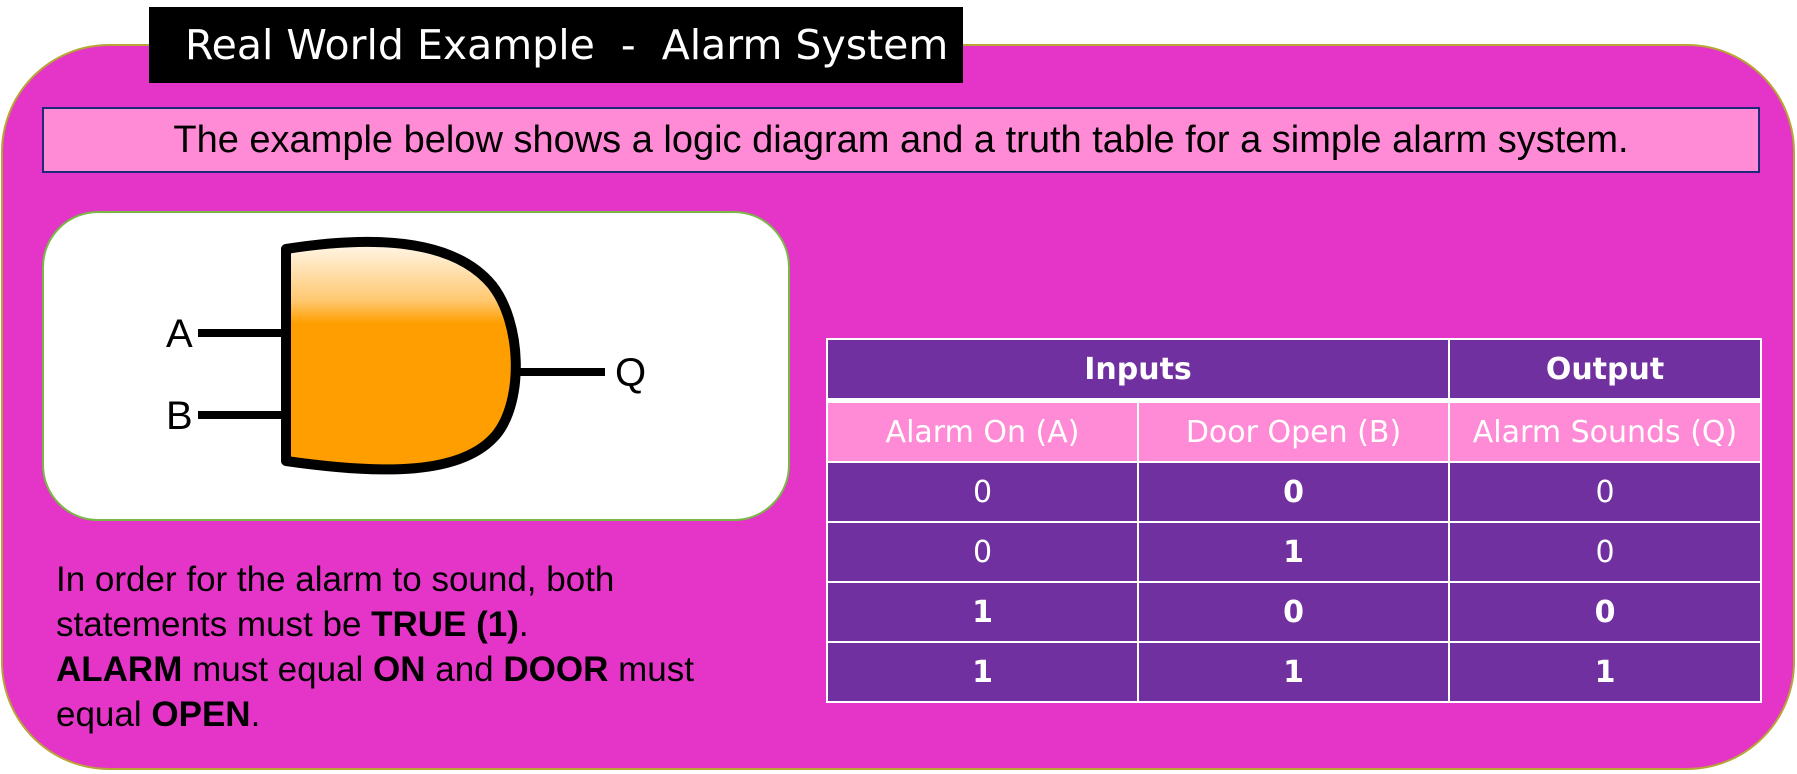  I want to click on table-row: 0 0 0, so click(1294, 492).